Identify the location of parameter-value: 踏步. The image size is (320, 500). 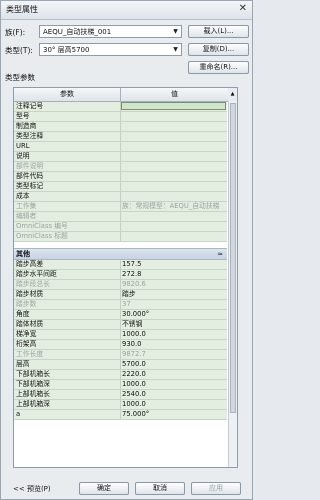
(129, 294).